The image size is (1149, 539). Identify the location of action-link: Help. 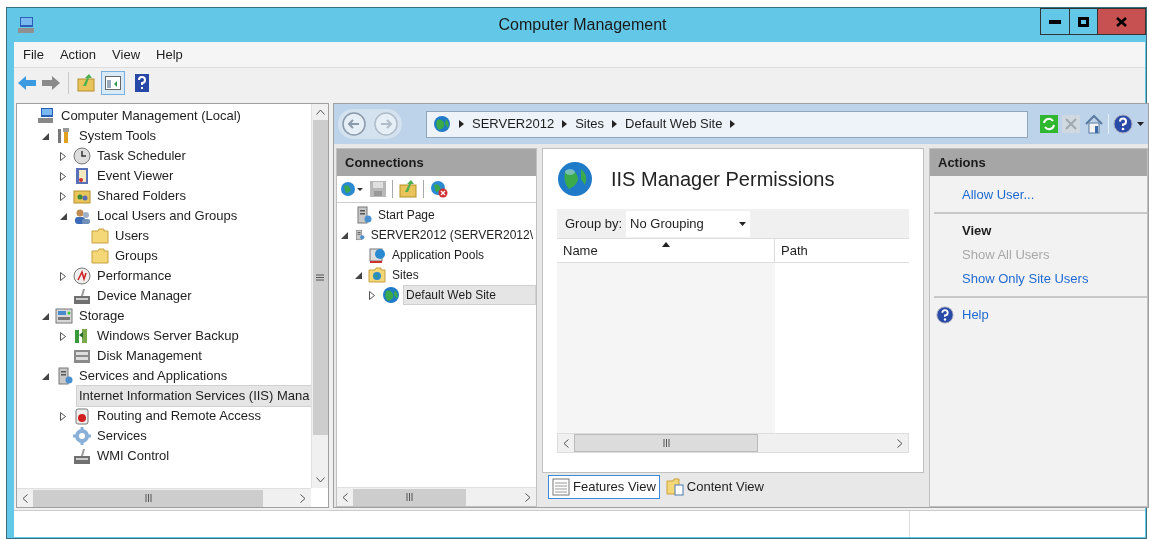
(975, 315).